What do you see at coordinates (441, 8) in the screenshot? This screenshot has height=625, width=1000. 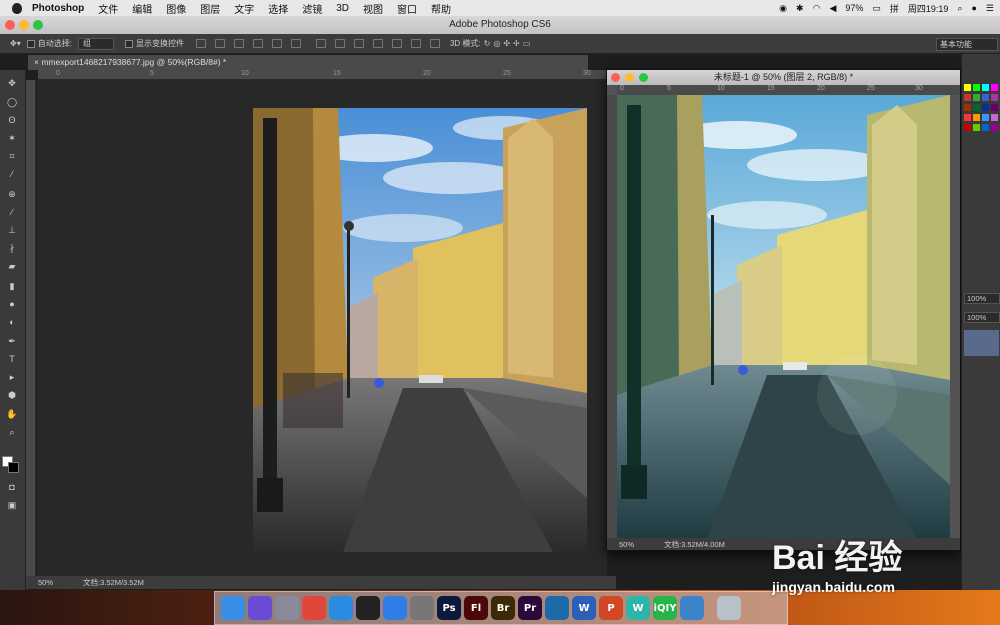 I see `menu-help: 帮助` at bounding box center [441, 8].